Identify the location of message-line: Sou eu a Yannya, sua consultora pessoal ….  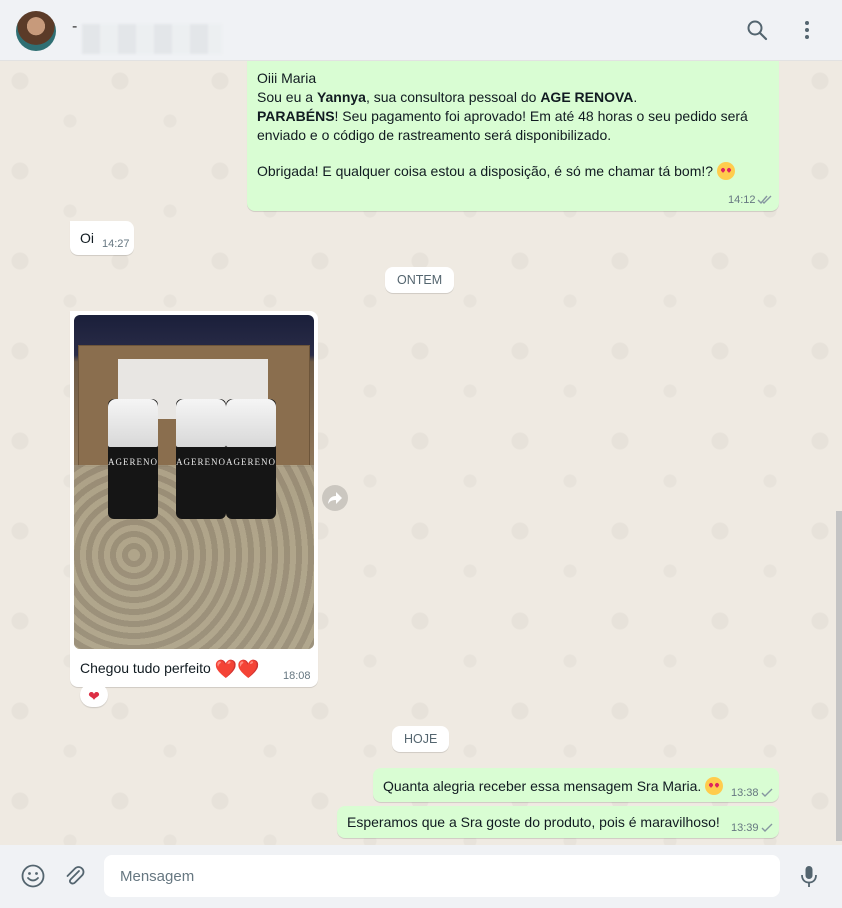
(447, 97).